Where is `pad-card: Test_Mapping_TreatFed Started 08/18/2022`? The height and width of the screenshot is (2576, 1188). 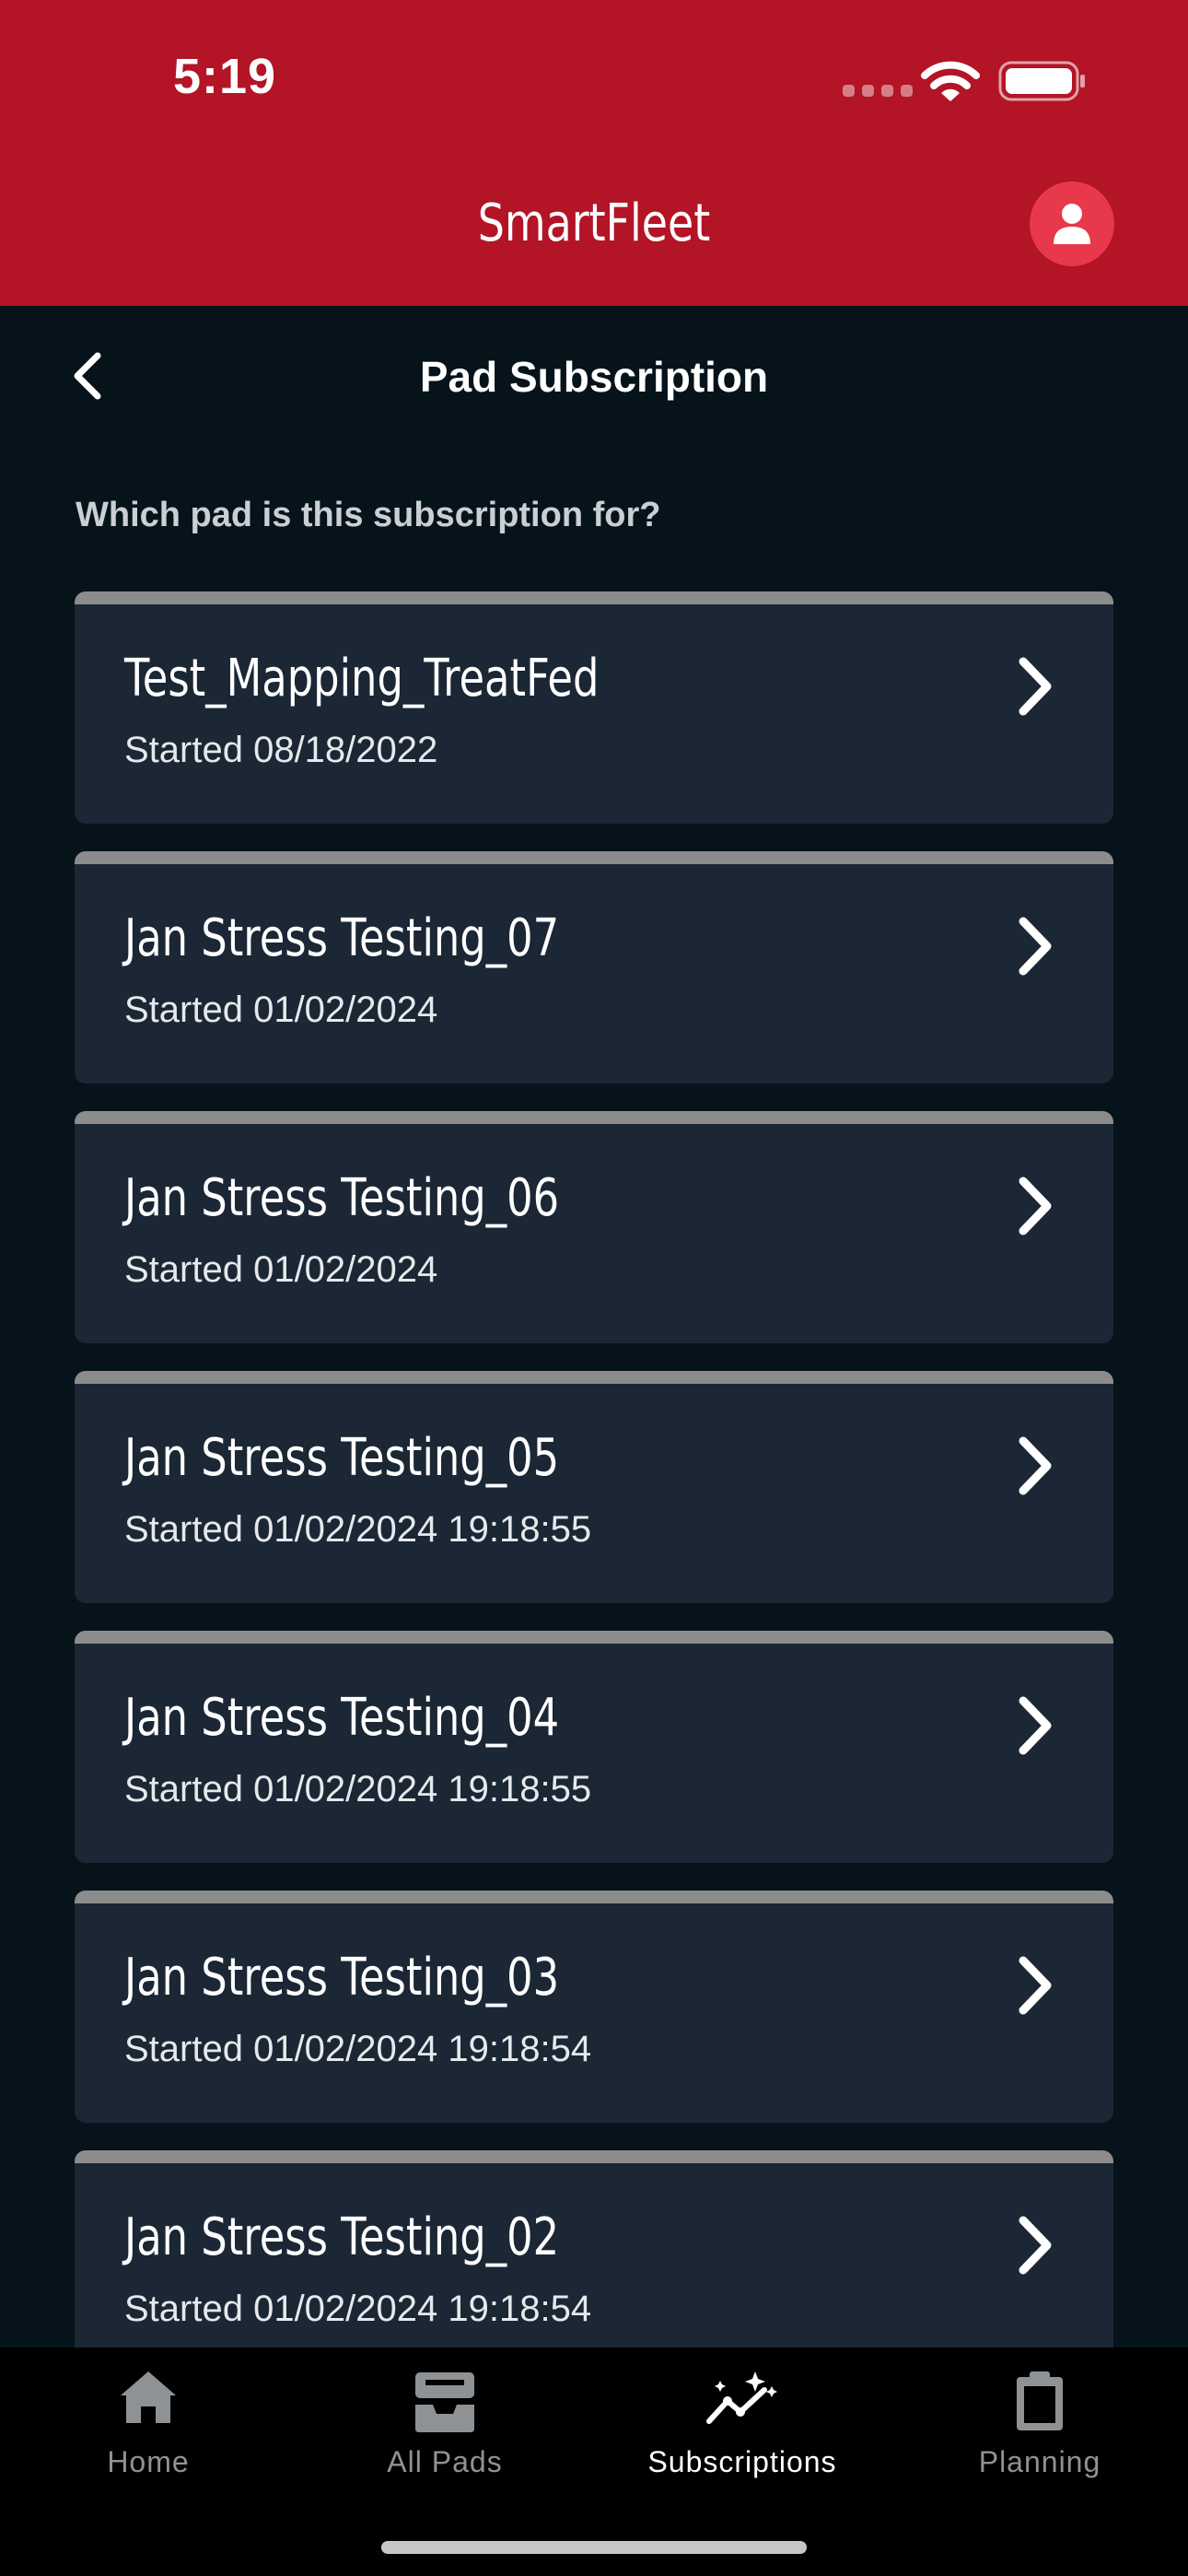
pad-card: Test_Mapping_TreatFed Started 08/18/2022 is located at coordinates (594, 707).